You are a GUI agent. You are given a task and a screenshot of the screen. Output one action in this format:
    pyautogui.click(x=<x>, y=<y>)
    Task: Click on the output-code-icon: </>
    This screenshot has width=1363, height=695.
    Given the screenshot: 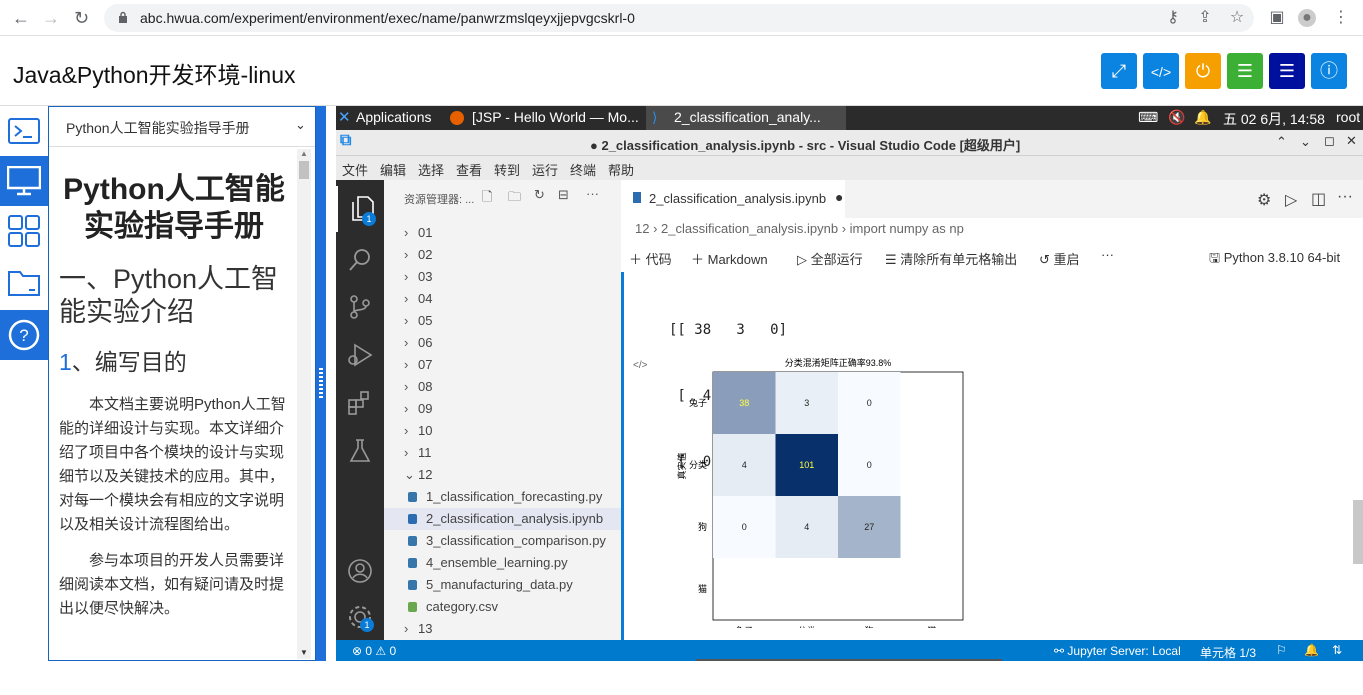 What is the action you would take?
    pyautogui.click(x=640, y=365)
    